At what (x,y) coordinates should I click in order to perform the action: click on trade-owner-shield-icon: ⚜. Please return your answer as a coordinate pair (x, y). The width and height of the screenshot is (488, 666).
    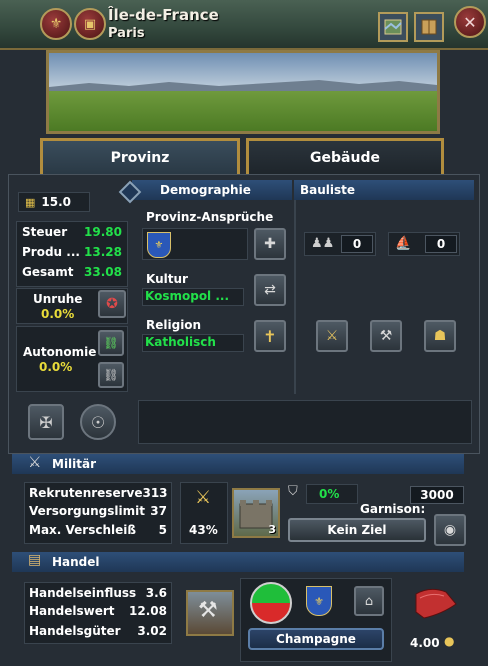
    Looking at the image, I should click on (319, 601).